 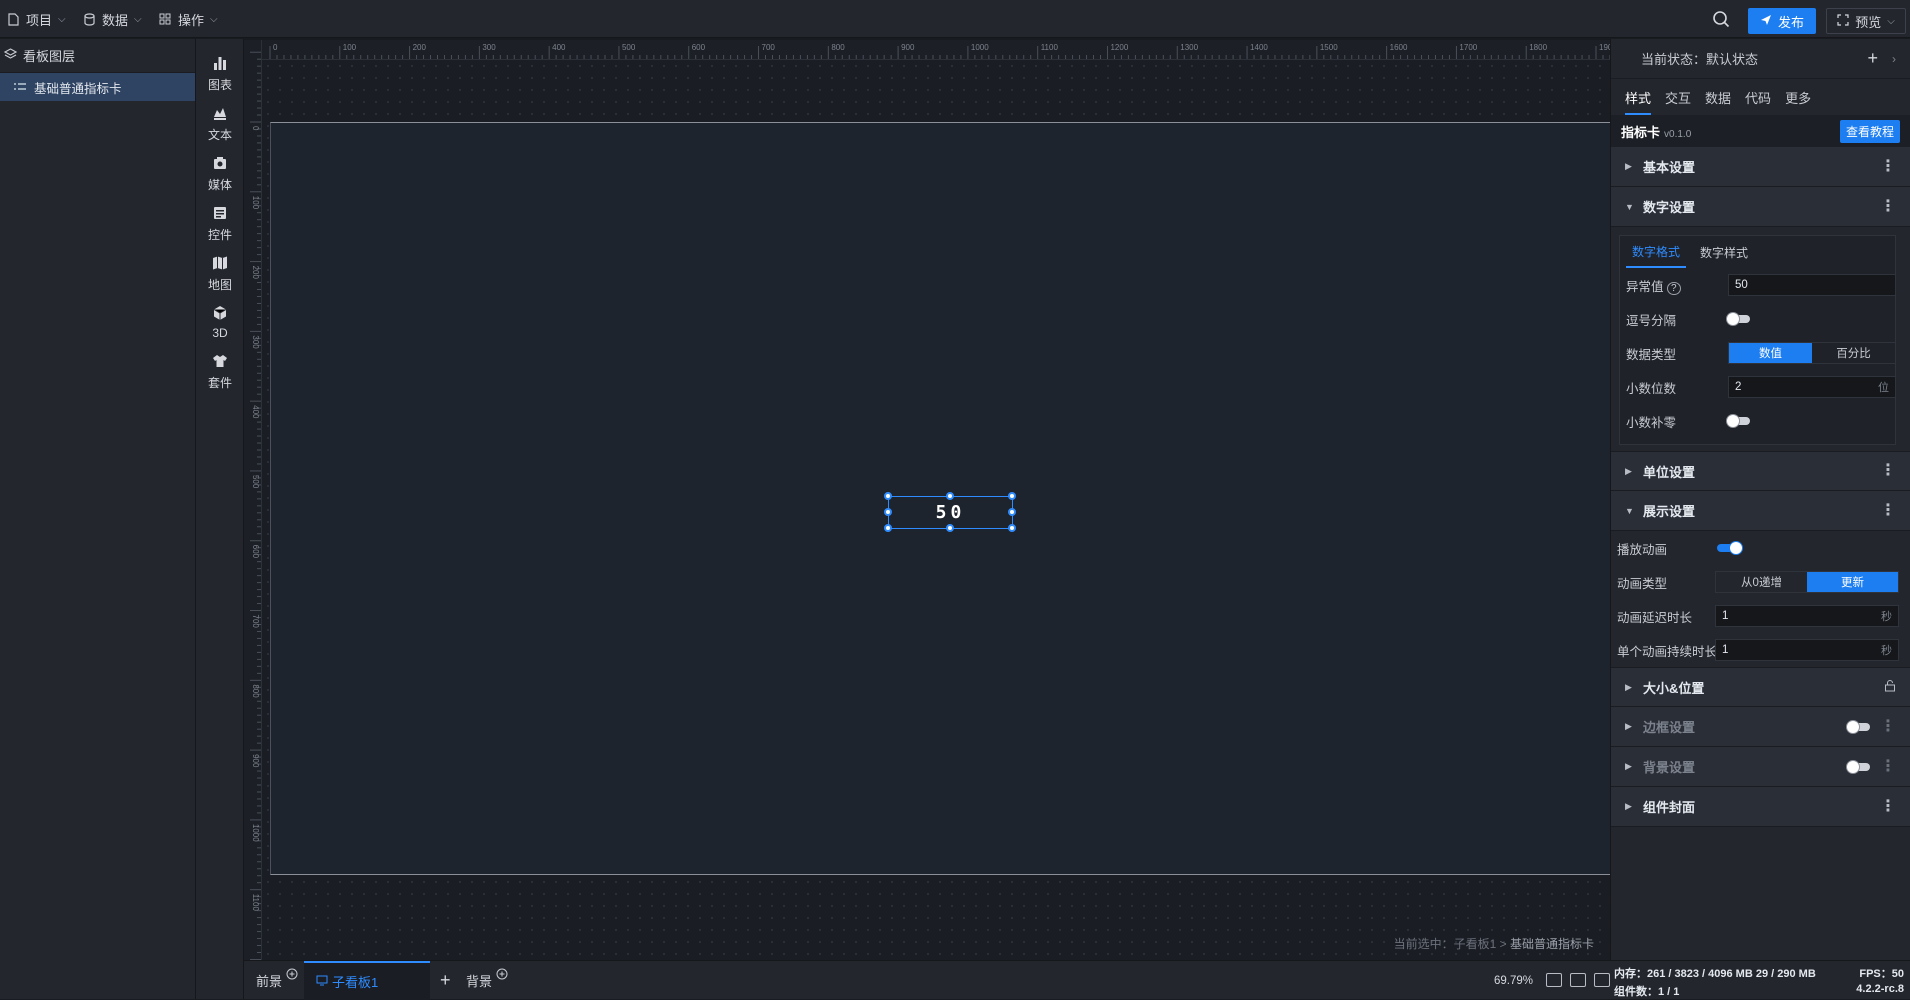 I want to click on decimals-input: 2位, so click(x=1812, y=387).